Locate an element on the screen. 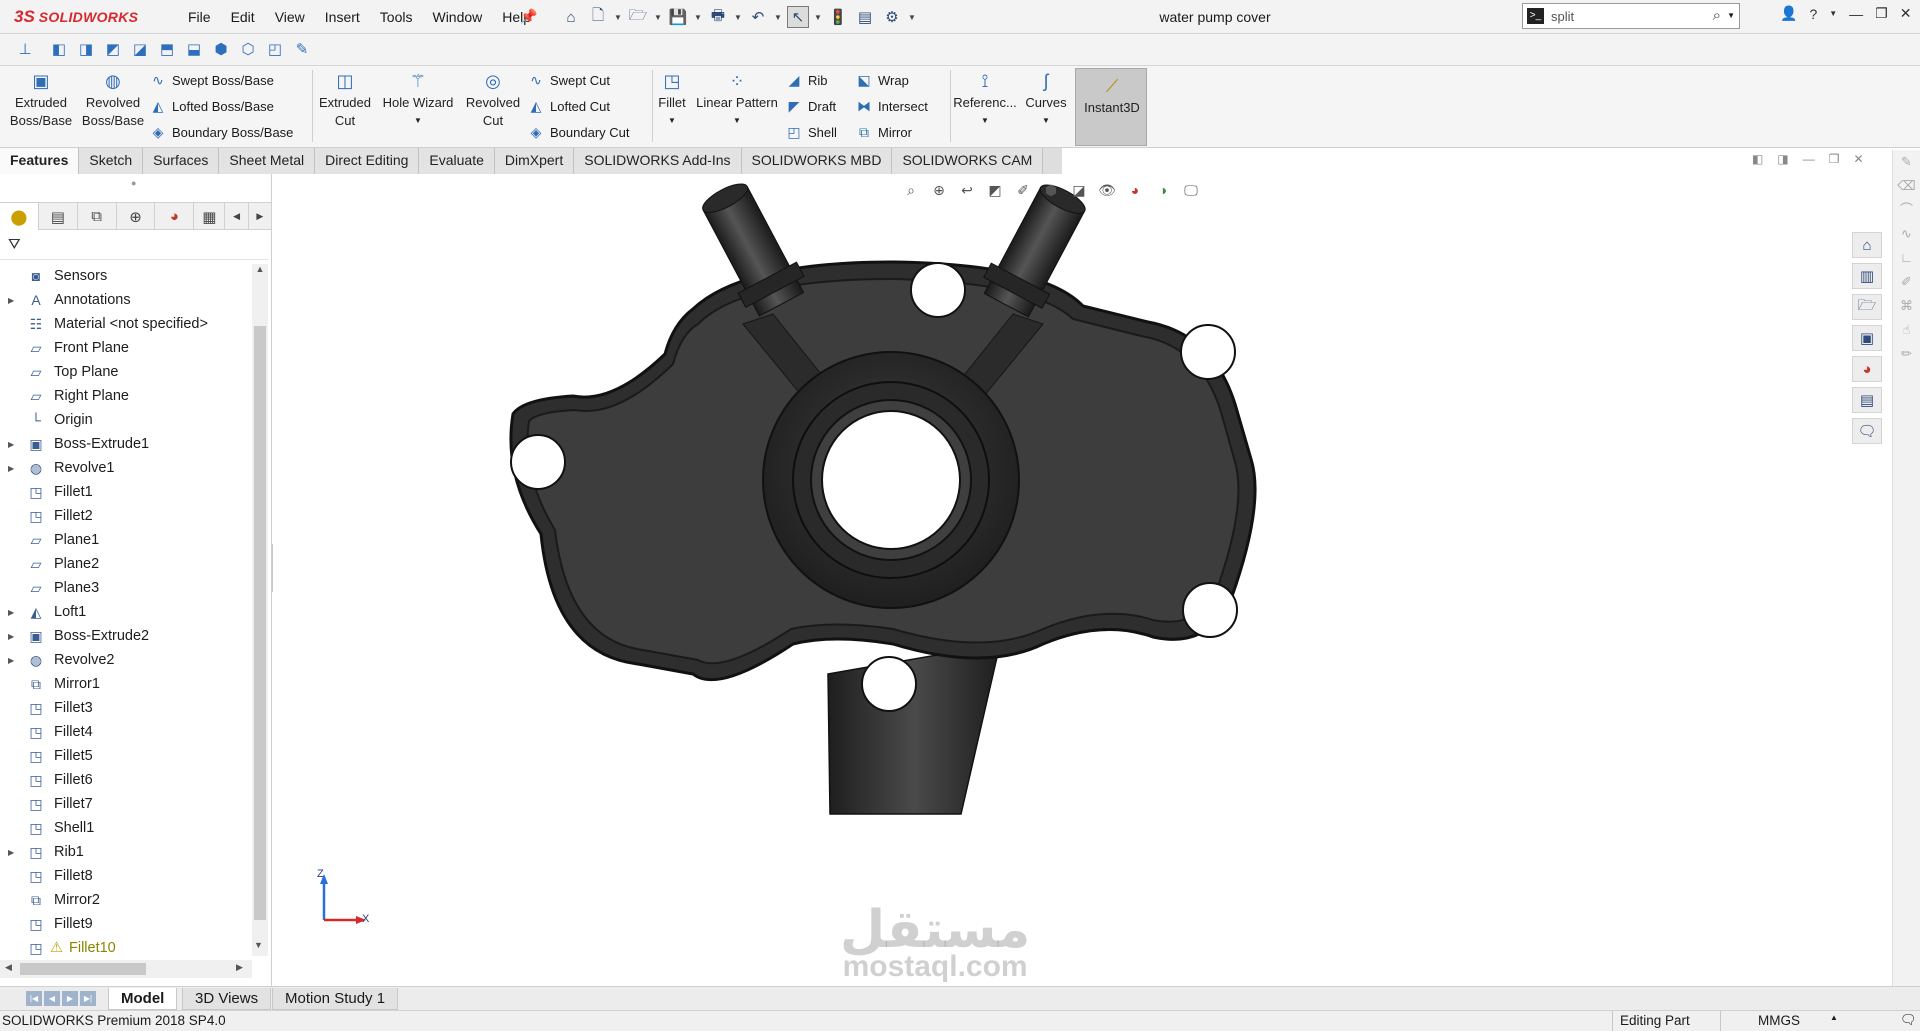 This screenshot has width=1920, height=1031. hide-show-items-icon: 👁 is located at coordinates (1107, 190).